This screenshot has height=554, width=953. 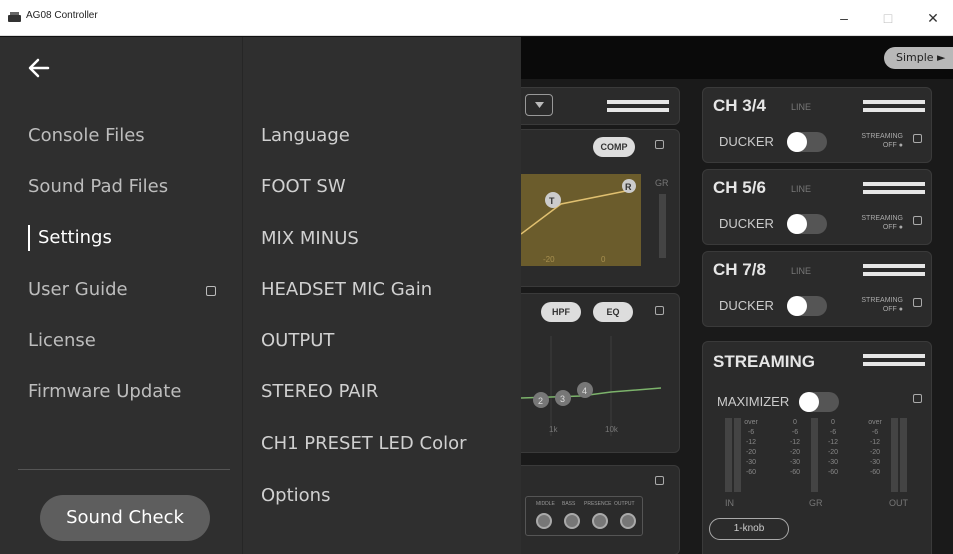 What do you see at coordinates (319, 391) in the screenshot?
I see `setting-item-stereo-pair: STEREO PAIR` at bounding box center [319, 391].